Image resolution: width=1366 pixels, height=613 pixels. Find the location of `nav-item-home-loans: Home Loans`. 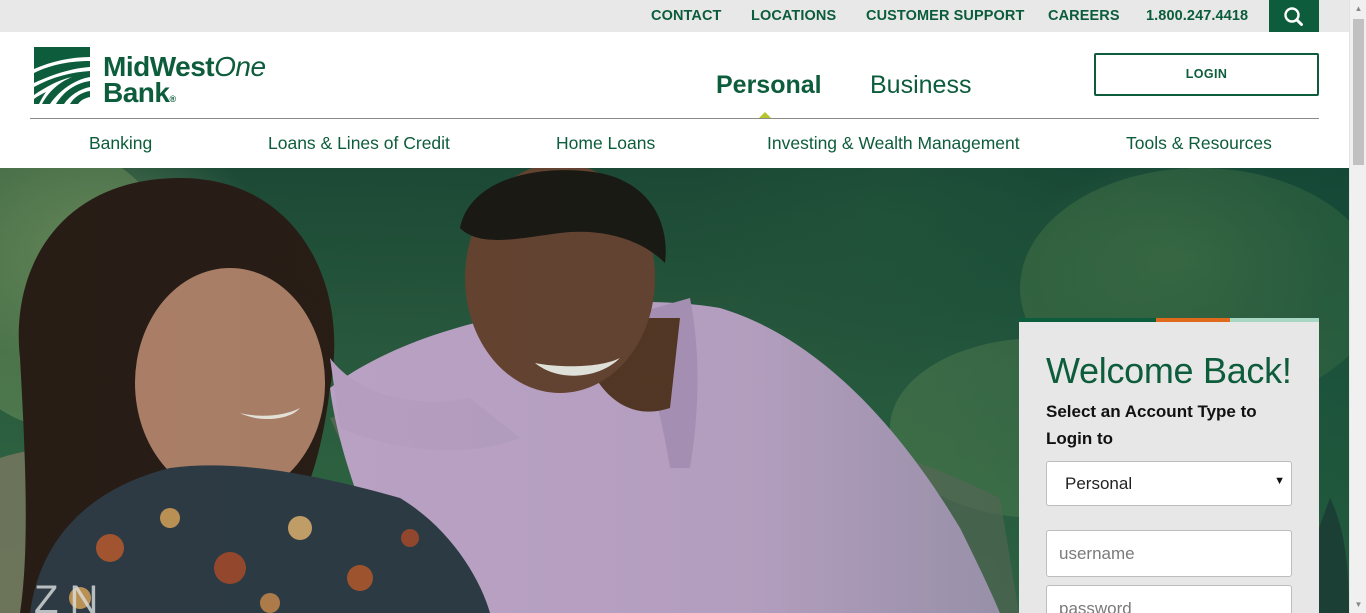

nav-item-home-loans: Home Loans is located at coordinates (605, 143).